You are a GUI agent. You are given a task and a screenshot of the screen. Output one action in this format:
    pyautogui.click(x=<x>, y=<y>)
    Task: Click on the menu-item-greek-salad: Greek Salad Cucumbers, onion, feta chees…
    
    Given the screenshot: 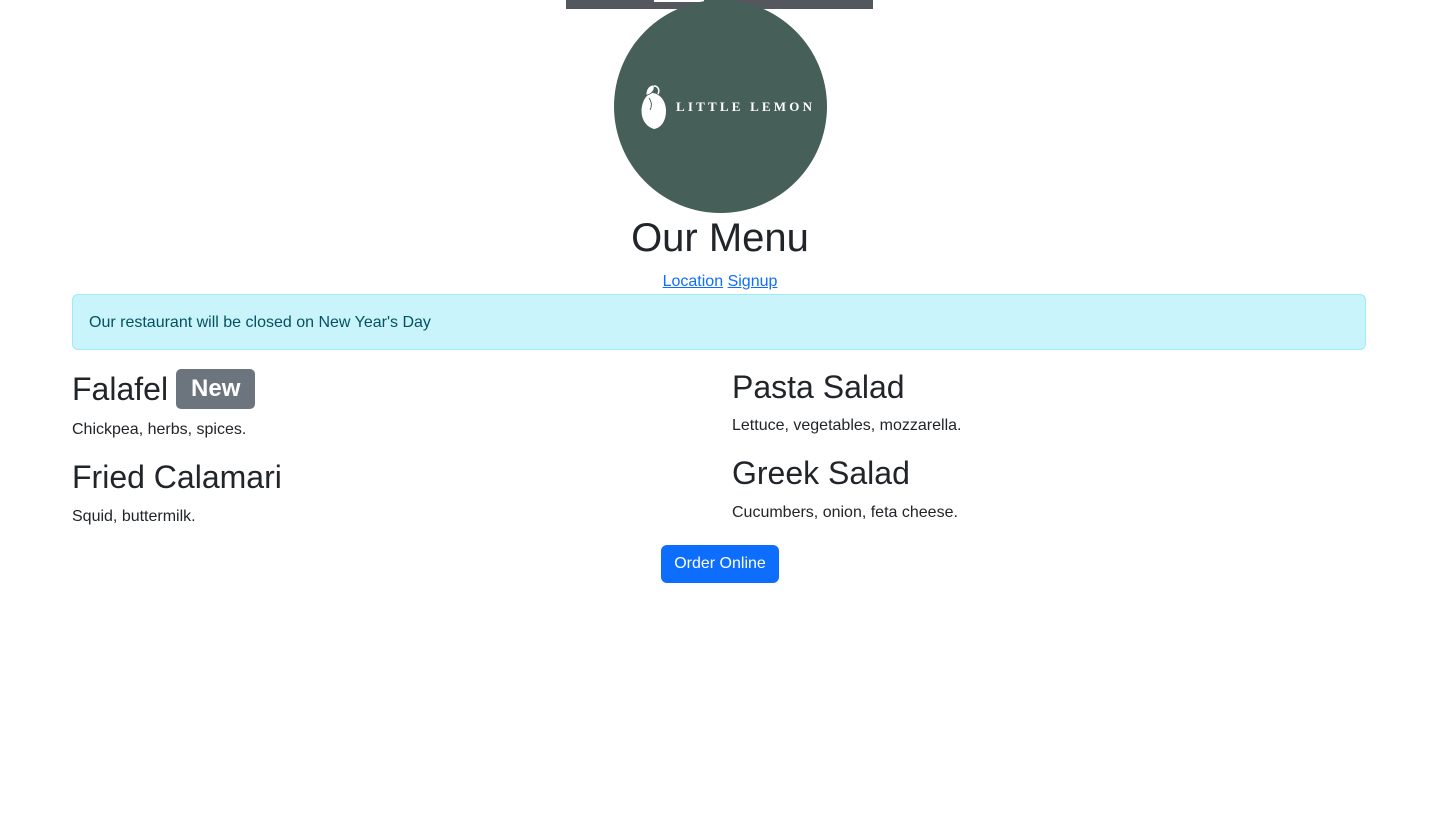 What is the action you would take?
    pyautogui.click(x=845, y=489)
    